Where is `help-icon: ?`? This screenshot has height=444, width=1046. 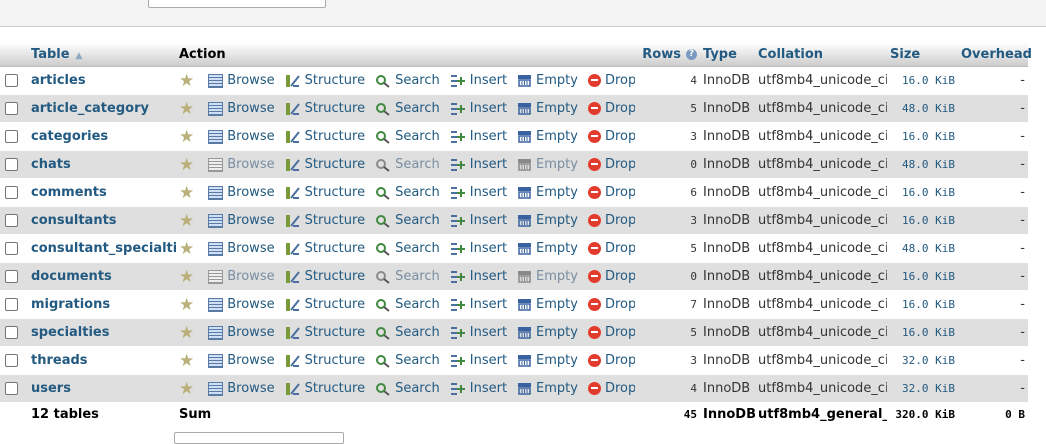 help-icon: ? is located at coordinates (691, 54).